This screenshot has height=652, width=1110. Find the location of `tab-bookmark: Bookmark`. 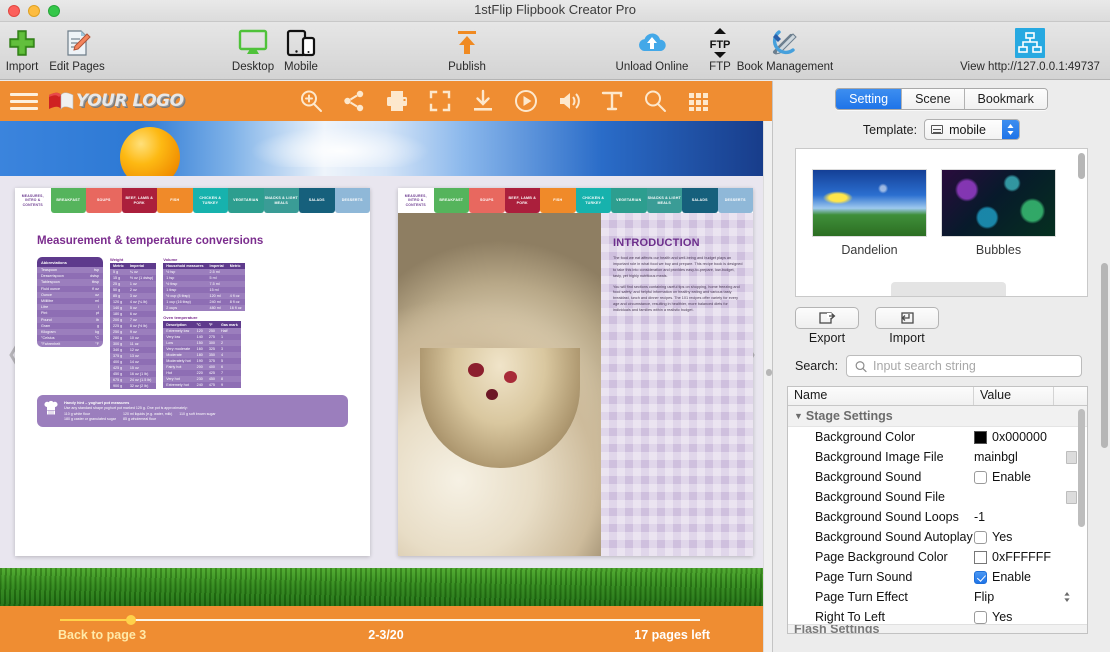

tab-bookmark: Bookmark is located at coordinates (1005, 99).